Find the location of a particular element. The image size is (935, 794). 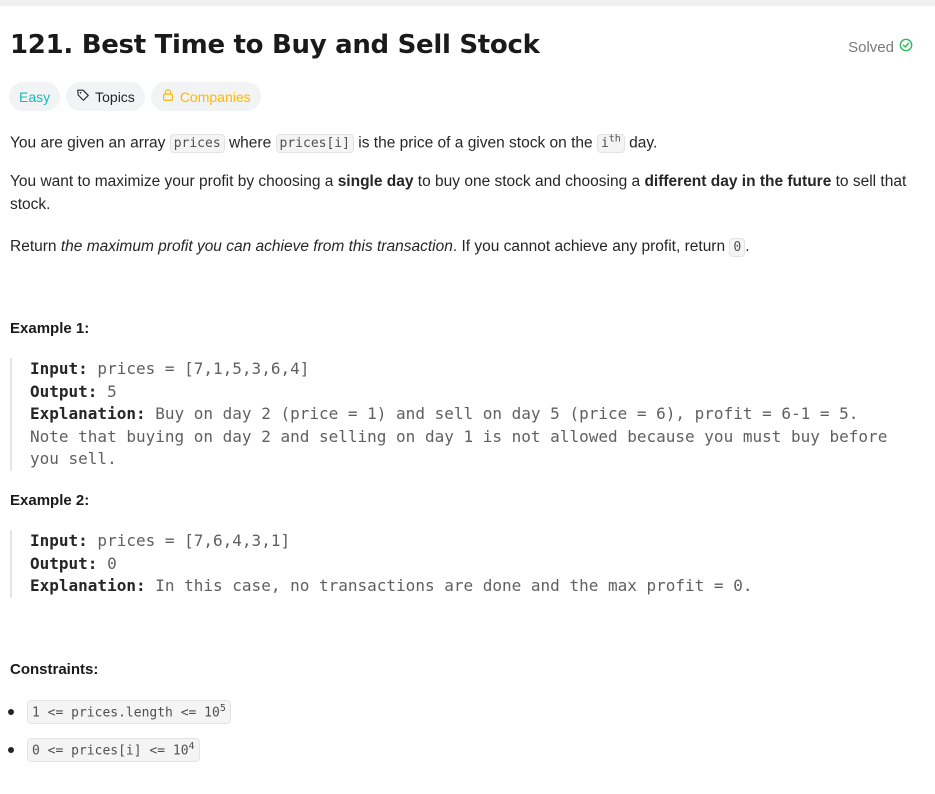

inline-code: prices[i] is located at coordinates (314, 144).